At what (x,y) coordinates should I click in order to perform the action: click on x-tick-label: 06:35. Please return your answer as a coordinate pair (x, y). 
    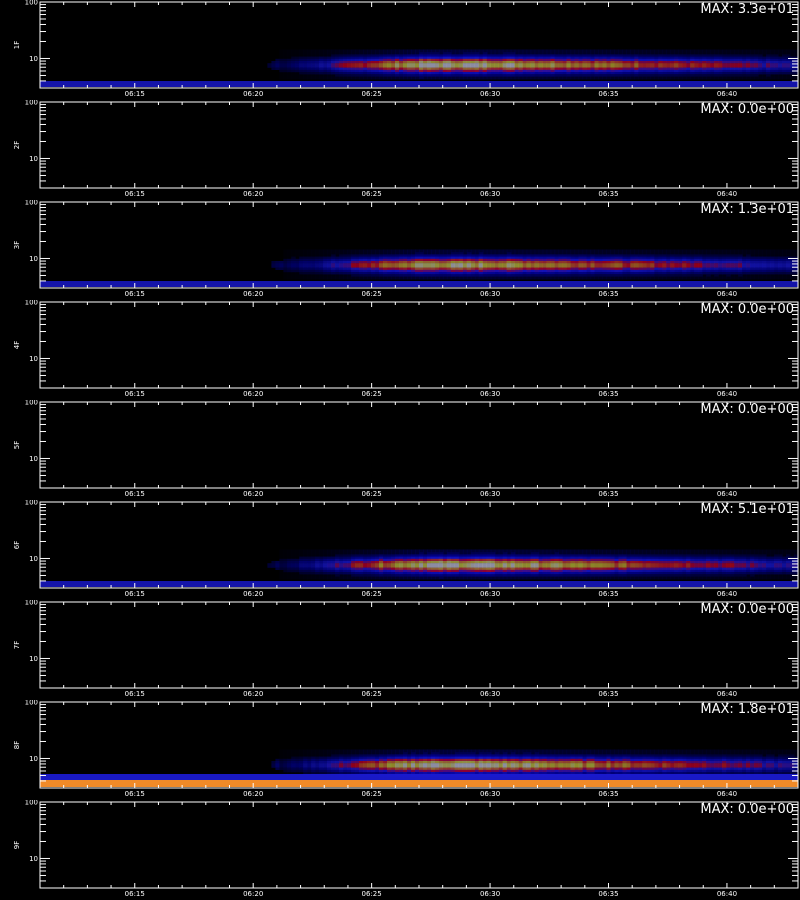
    Looking at the image, I should click on (608, 594).